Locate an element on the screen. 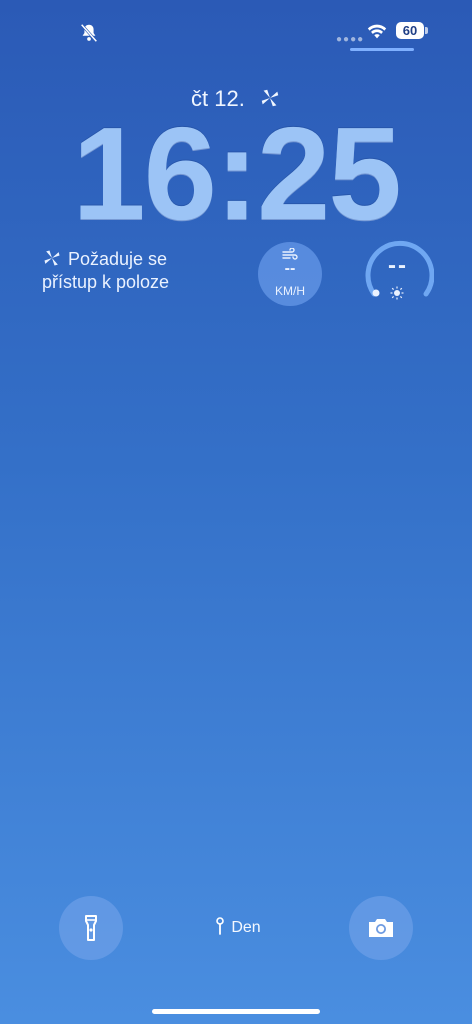  wind-value: -- is located at coordinates (290, 268).